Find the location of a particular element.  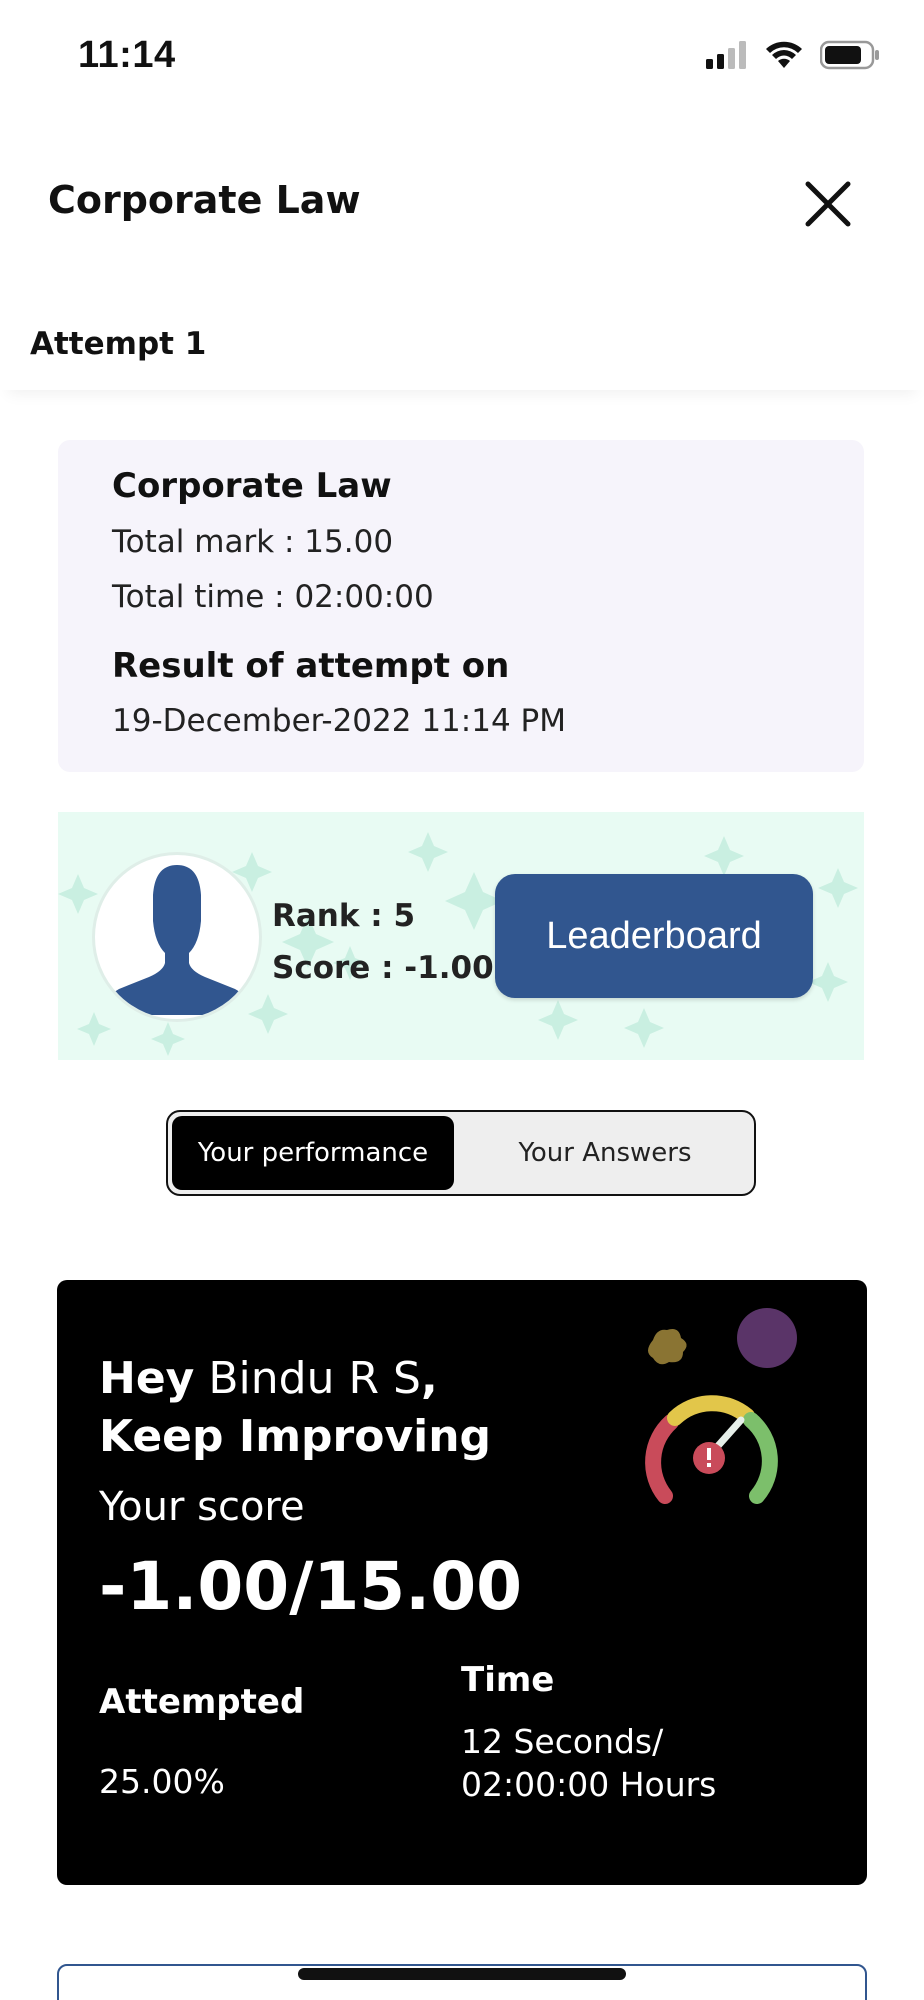

close-icon is located at coordinates (828, 204).